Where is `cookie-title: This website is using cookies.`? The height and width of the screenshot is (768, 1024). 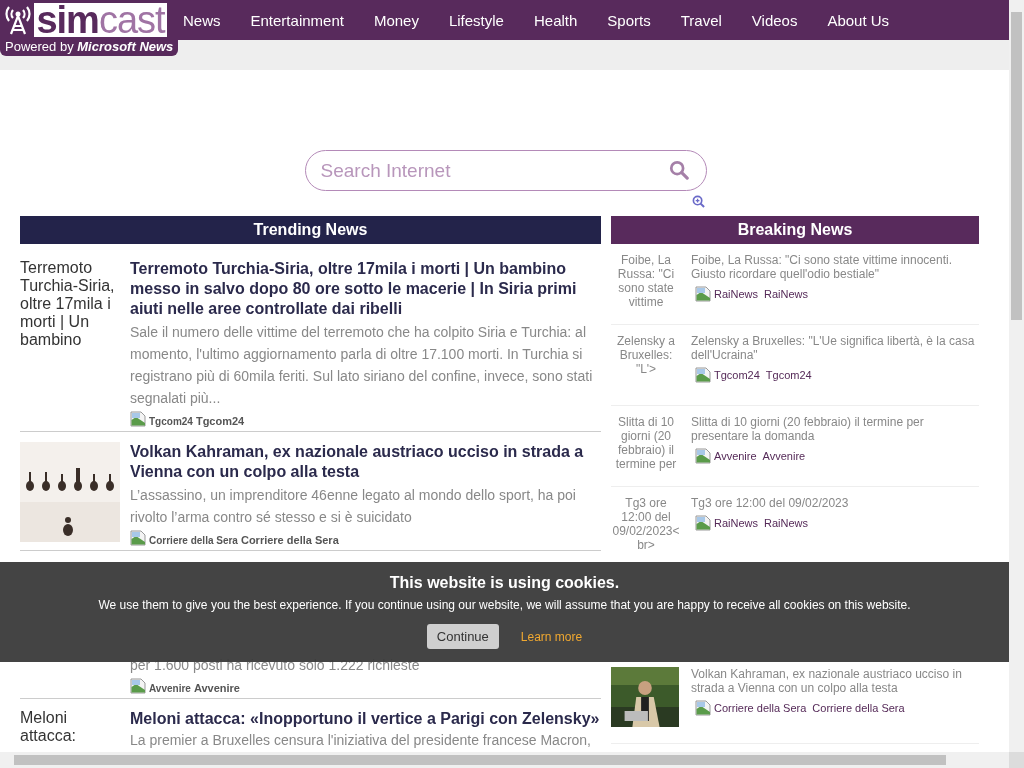 cookie-title: This website is using cookies. is located at coordinates (504, 583).